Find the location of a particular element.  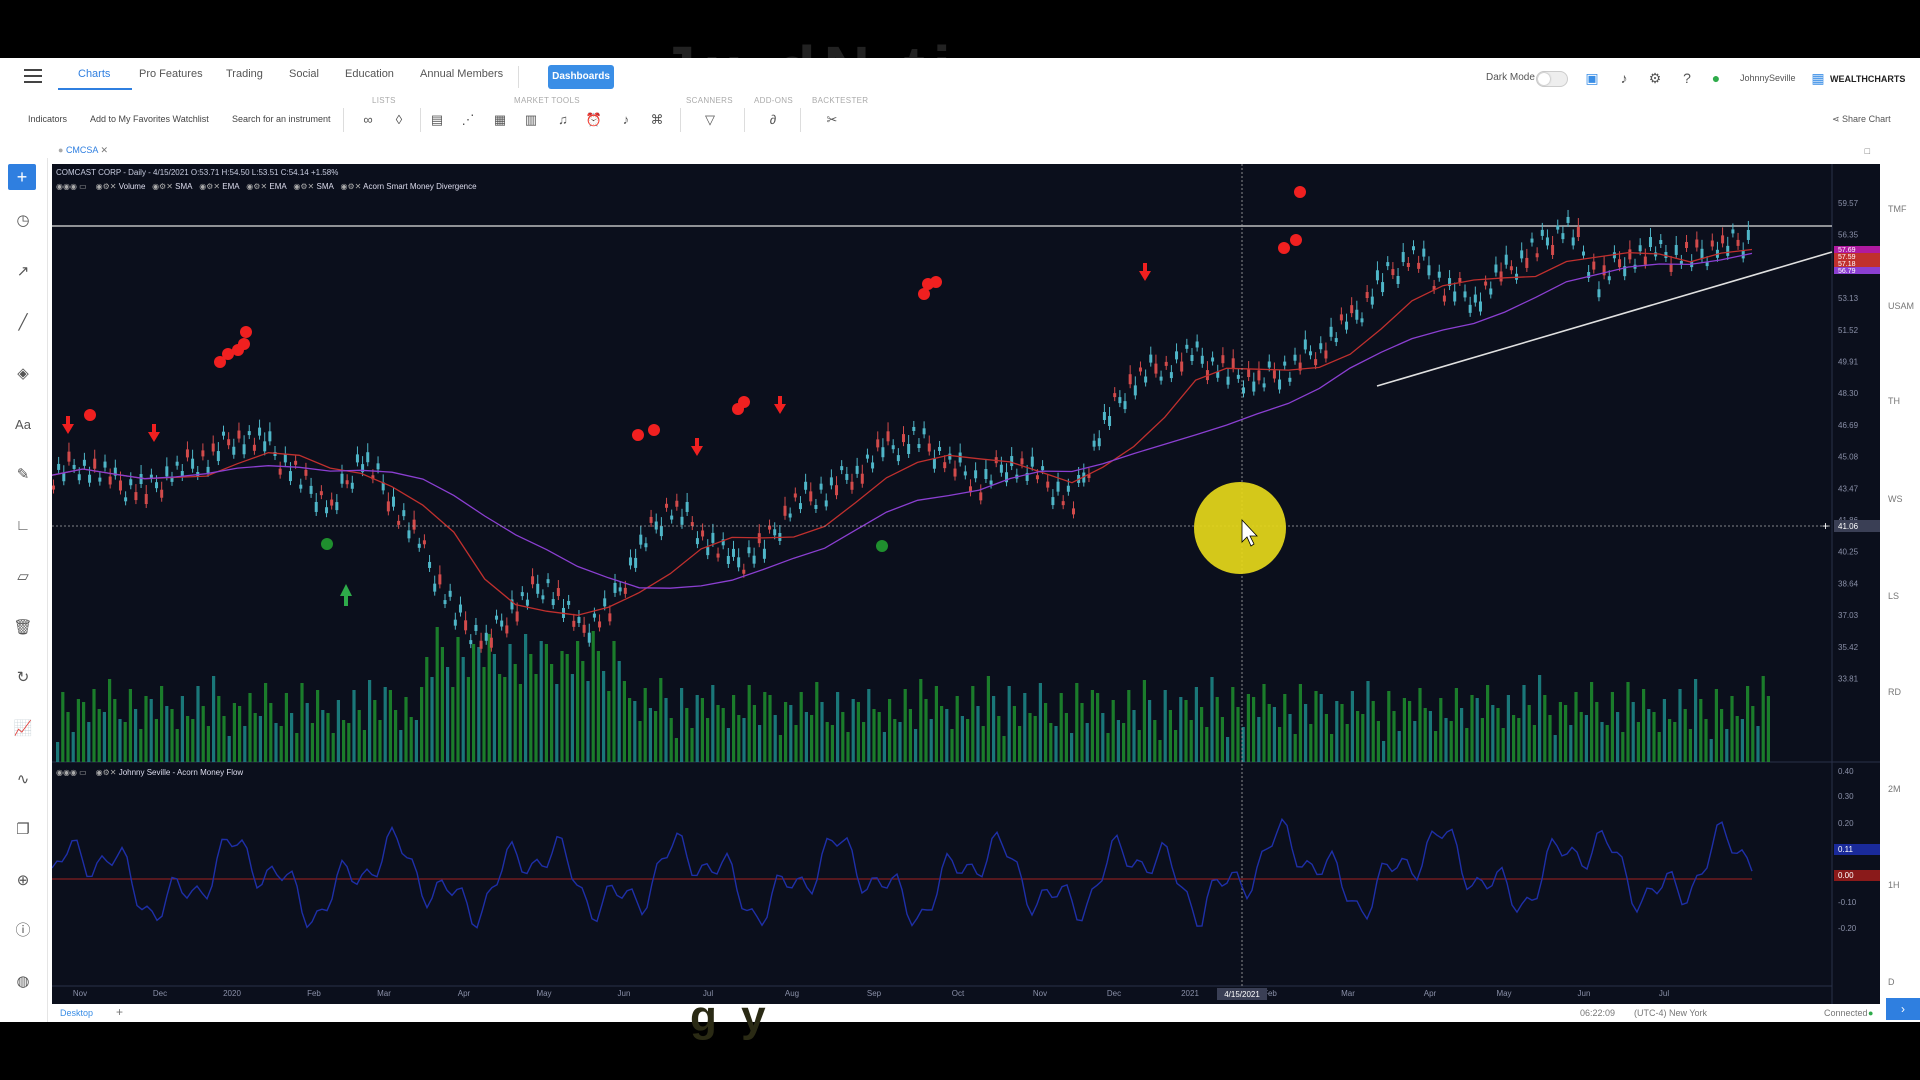

panel-controls-icon: ◉◉◉ ▭ ◉⚙✕ is located at coordinates (86, 772).